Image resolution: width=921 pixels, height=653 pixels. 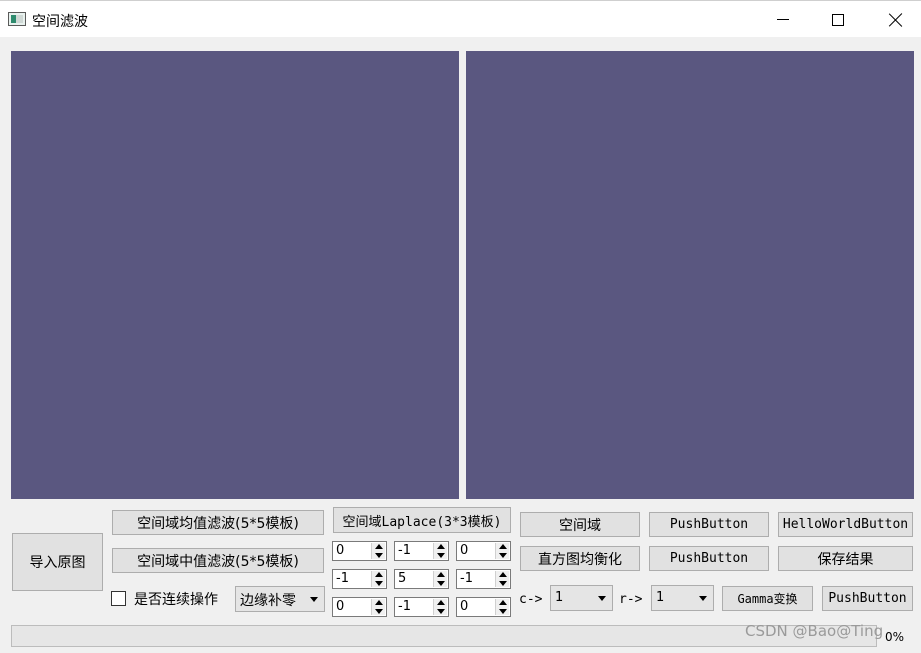 I want to click on import-original-button: 导入原图, so click(x=57, y=562).